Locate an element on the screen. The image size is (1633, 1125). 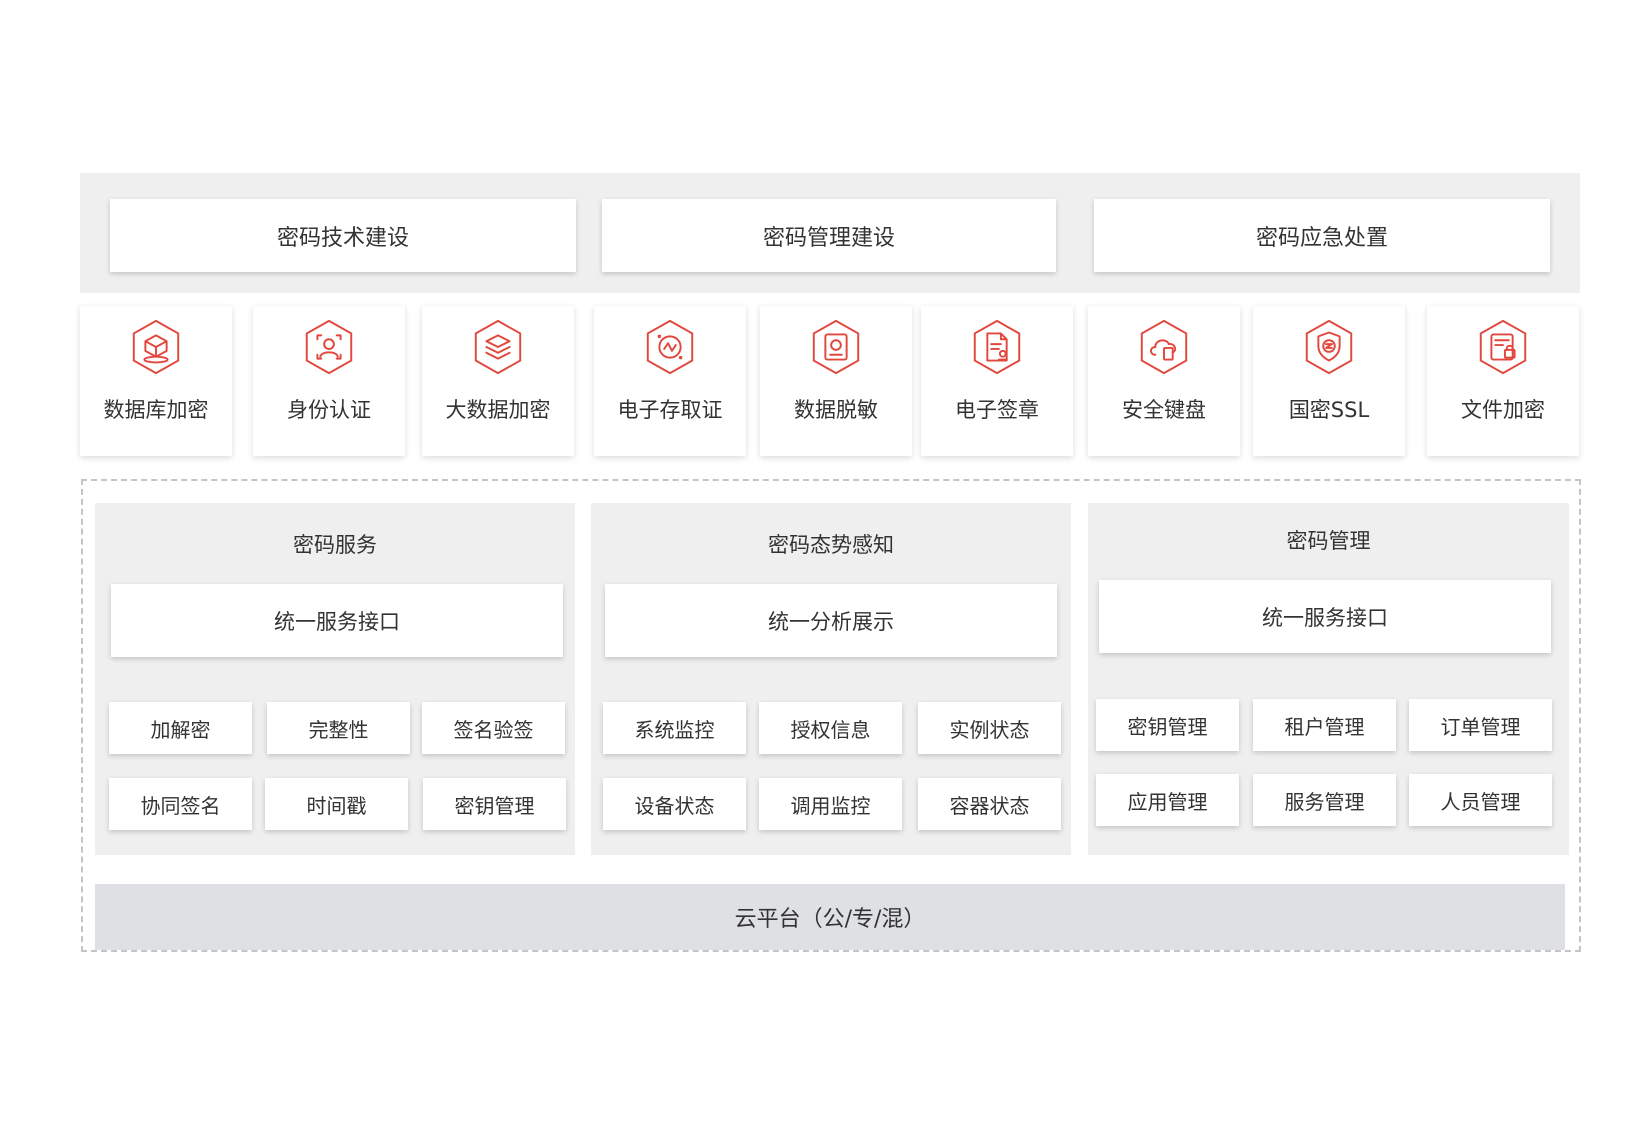
button-label: 调用监控 is located at coordinates (830, 805).